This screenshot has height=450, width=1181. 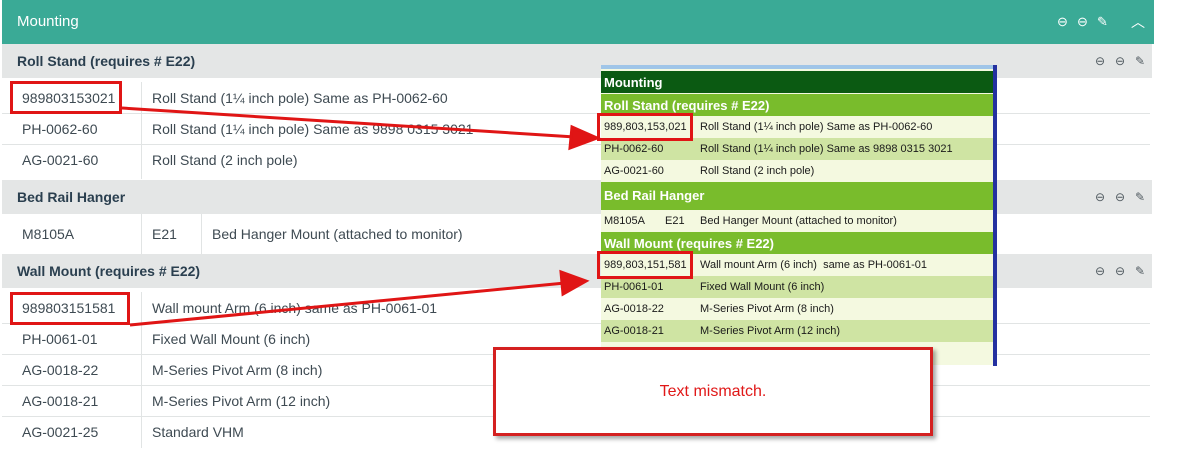 I want to click on annotation-text: Text mismatch., so click(x=713, y=391).